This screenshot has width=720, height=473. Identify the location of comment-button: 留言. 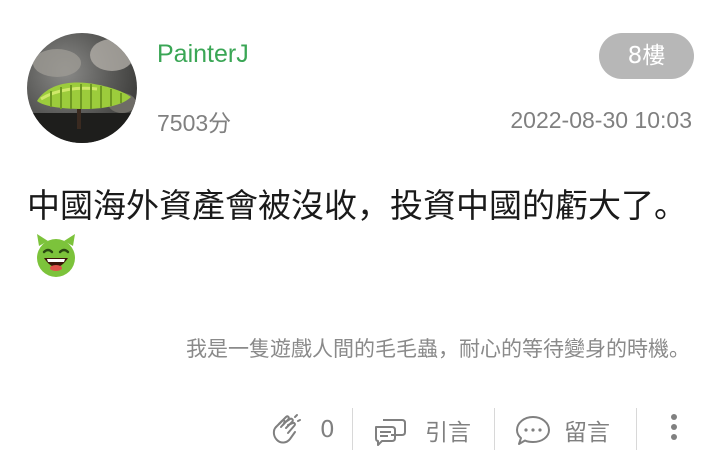
(562, 430).